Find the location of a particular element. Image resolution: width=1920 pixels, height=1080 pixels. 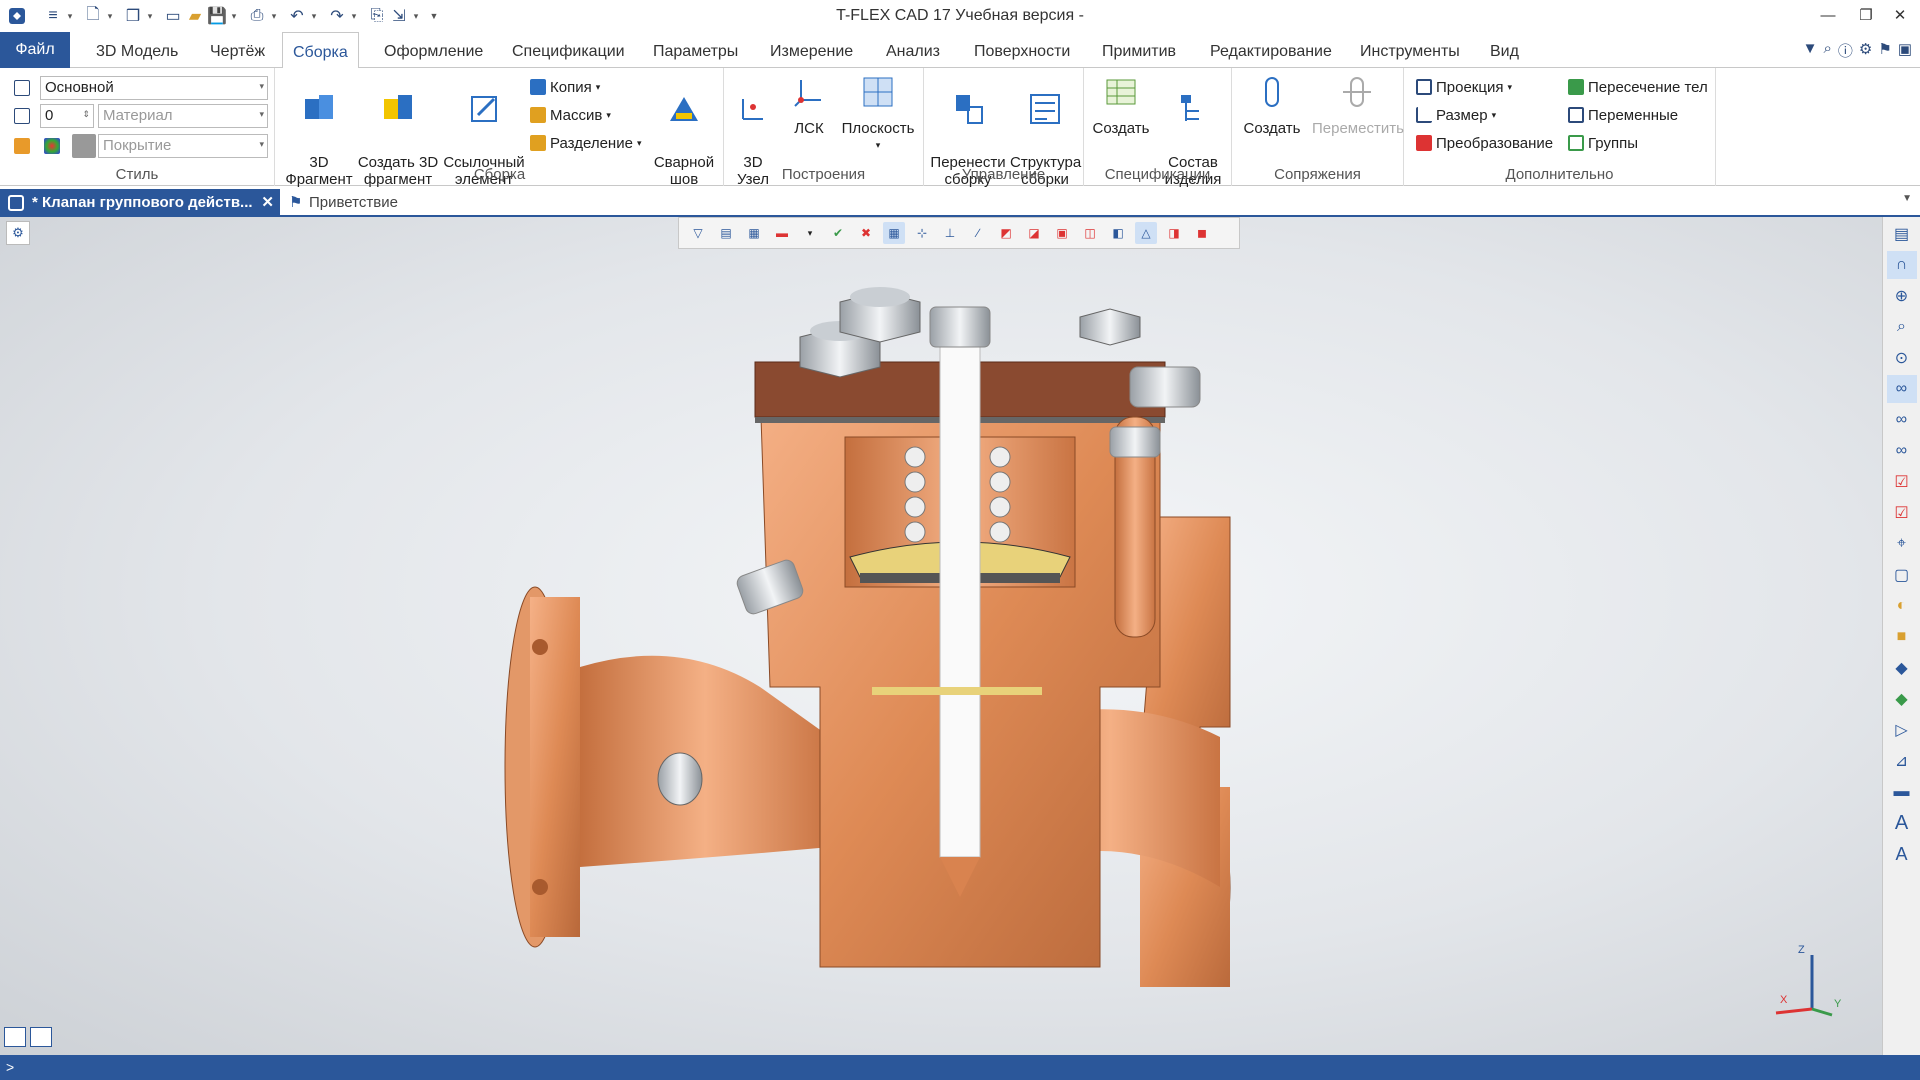

tab-analysis: Анализ is located at coordinates (913, 50).